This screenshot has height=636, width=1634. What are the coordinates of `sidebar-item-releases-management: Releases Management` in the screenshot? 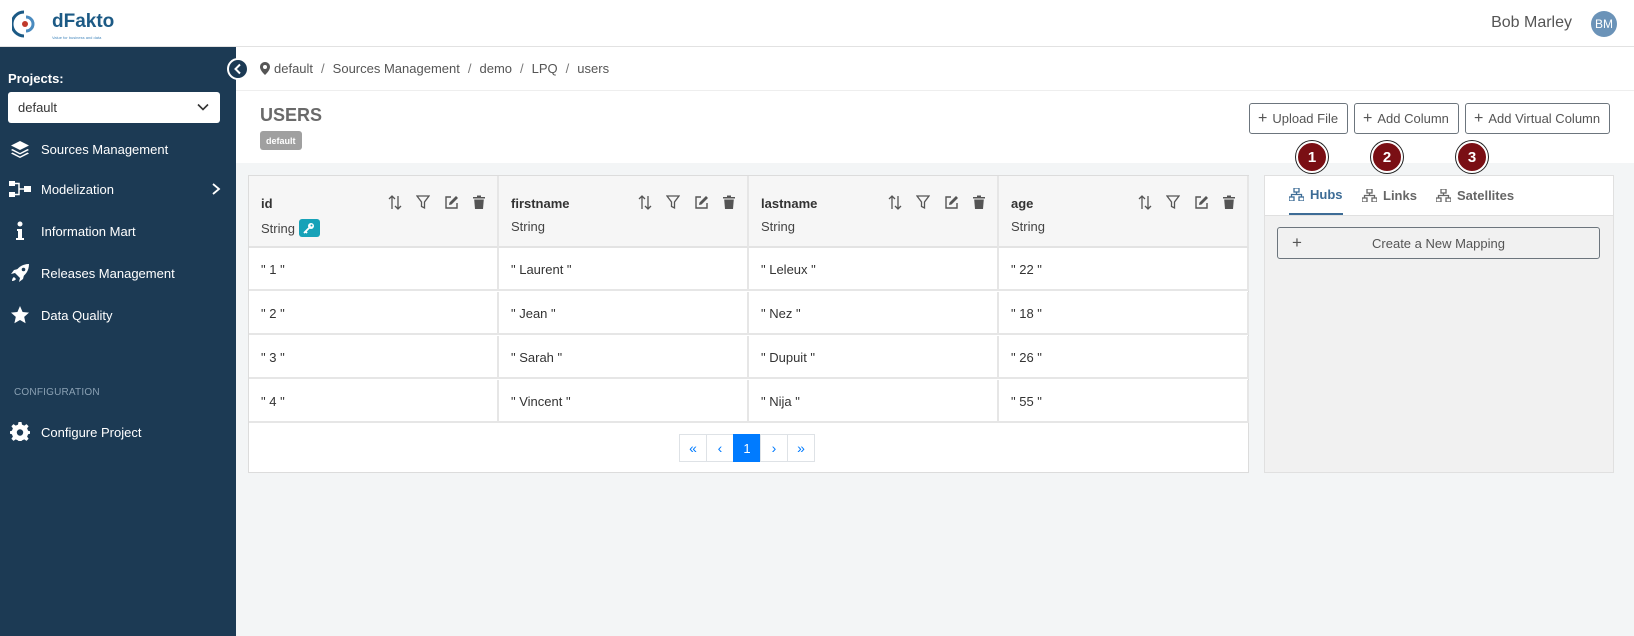 It's located at (118, 273).